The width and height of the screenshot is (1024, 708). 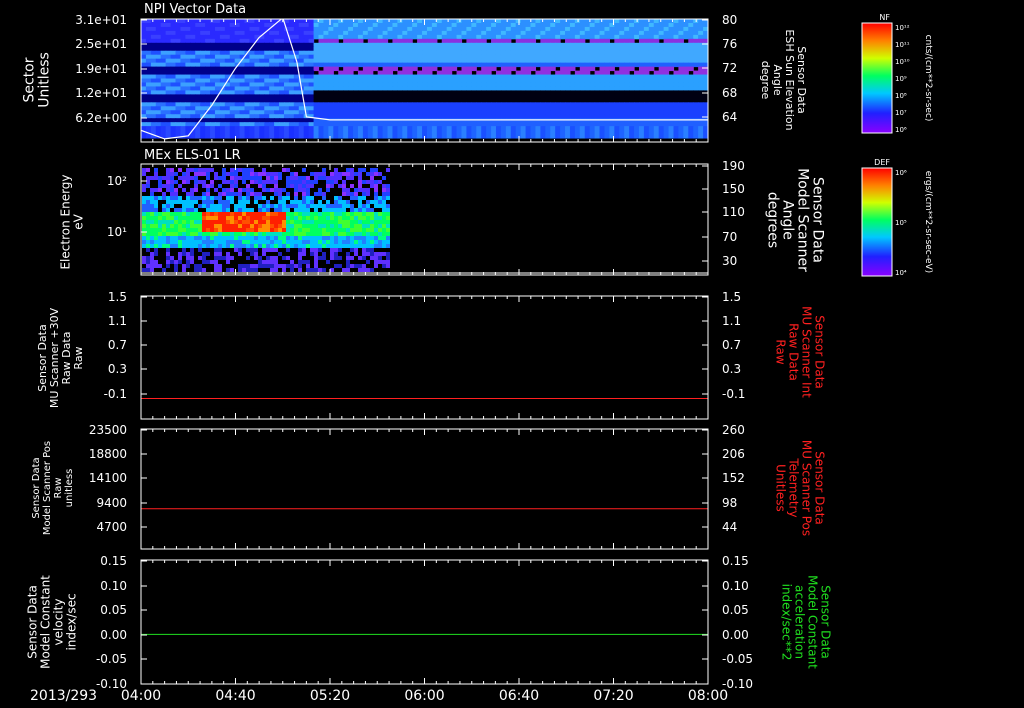 What do you see at coordinates (794, 487) in the screenshot?
I see `p4-y2label-line-2: Telemetry` at bounding box center [794, 487].